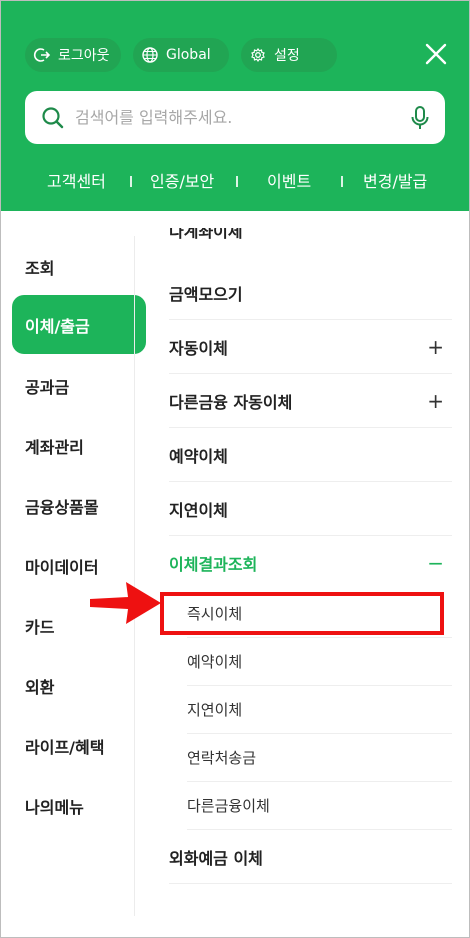  Describe the element at coordinates (436, 54) in the screenshot. I see `close-icon` at that location.